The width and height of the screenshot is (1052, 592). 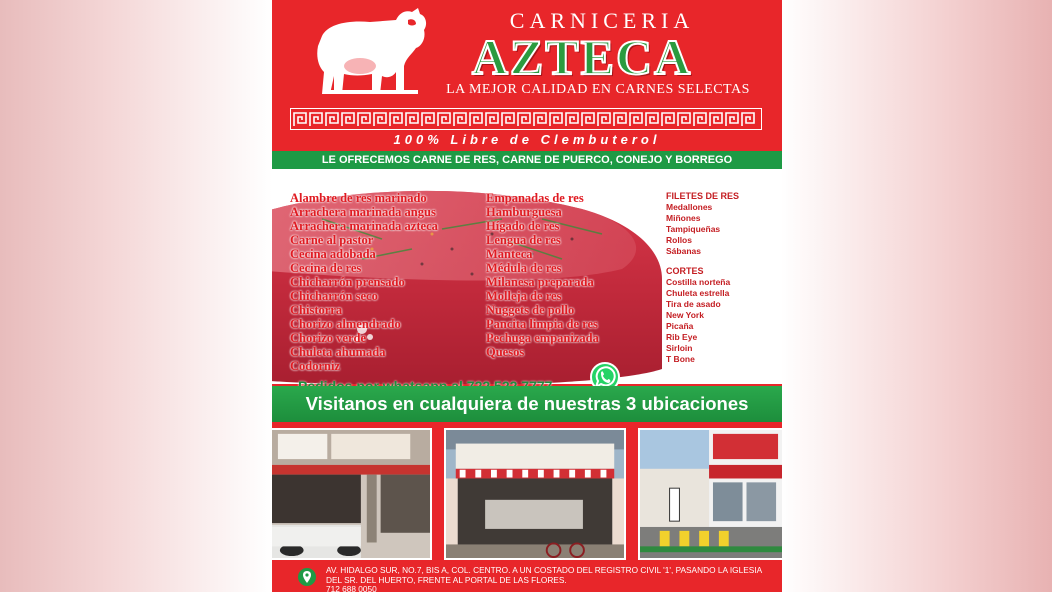 What do you see at coordinates (526, 119) in the screenshot?
I see `greek-key-border` at bounding box center [526, 119].